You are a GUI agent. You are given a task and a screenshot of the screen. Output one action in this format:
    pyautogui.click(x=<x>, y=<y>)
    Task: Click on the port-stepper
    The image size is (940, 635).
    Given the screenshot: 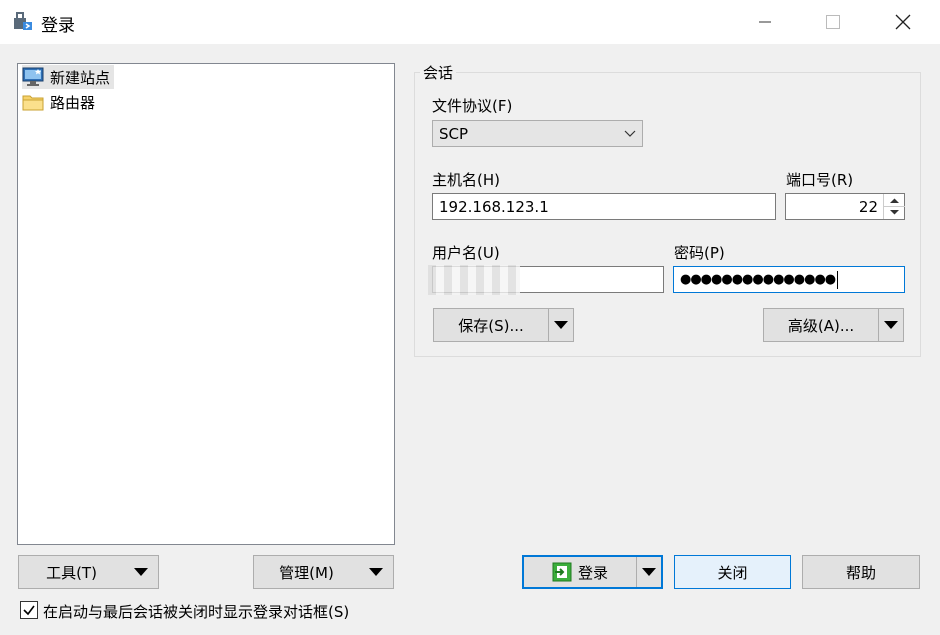 What is the action you would take?
    pyautogui.click(x=894, y=206)
    